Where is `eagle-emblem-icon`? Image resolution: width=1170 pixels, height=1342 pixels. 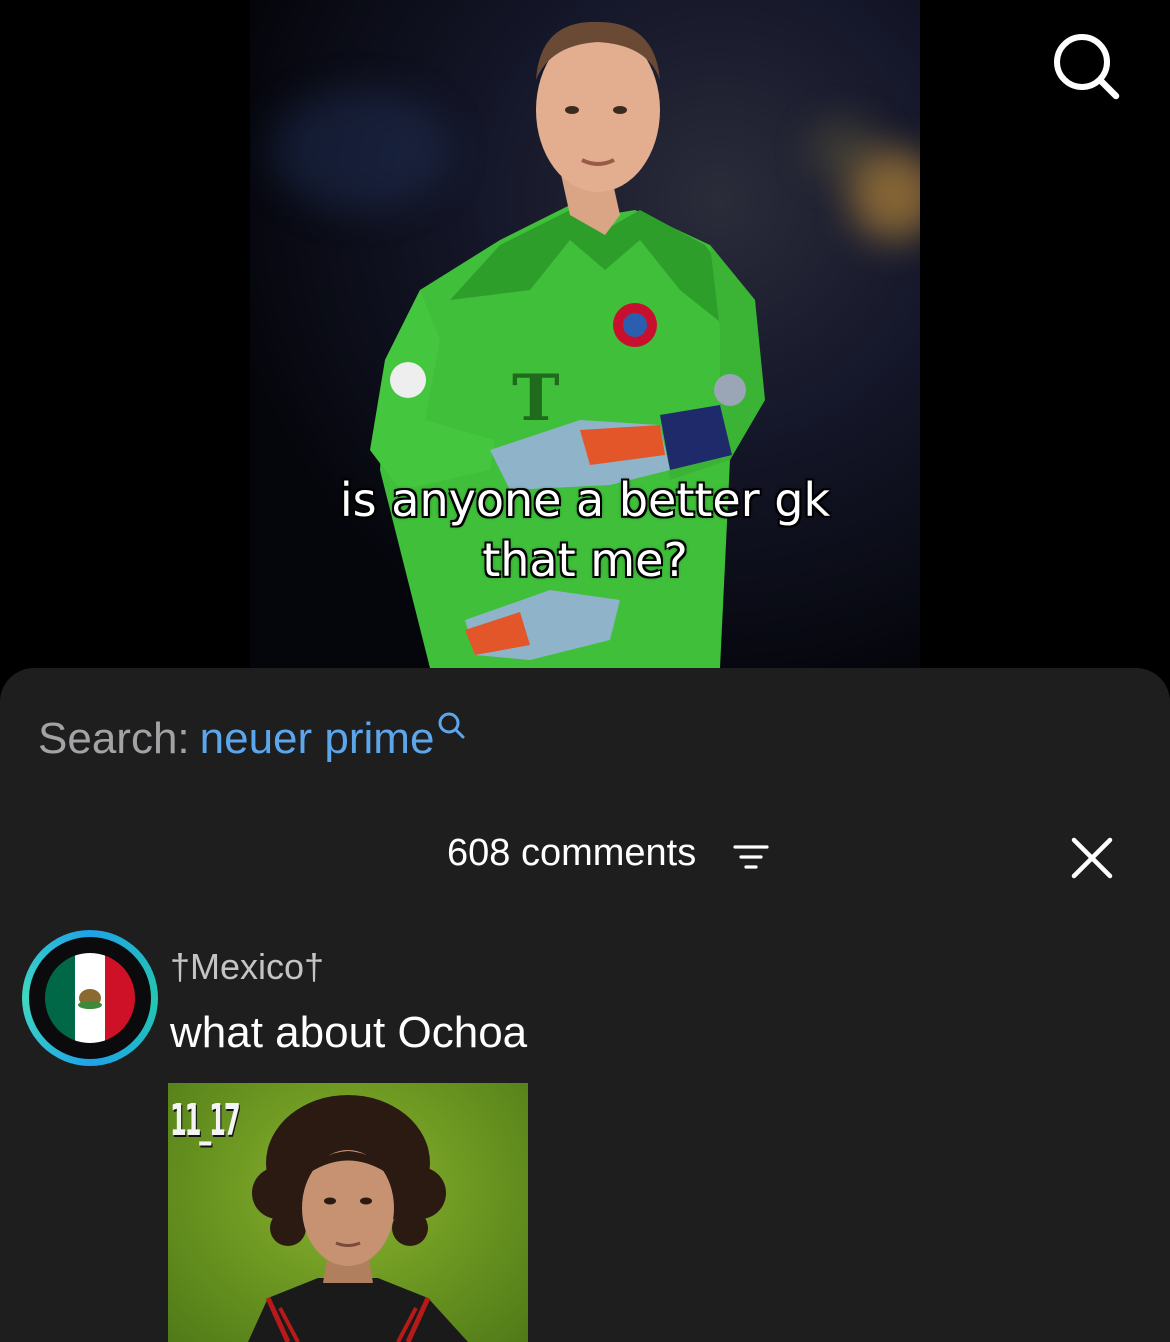
eagle-emblem-icon is located at coordinates (90, 999).